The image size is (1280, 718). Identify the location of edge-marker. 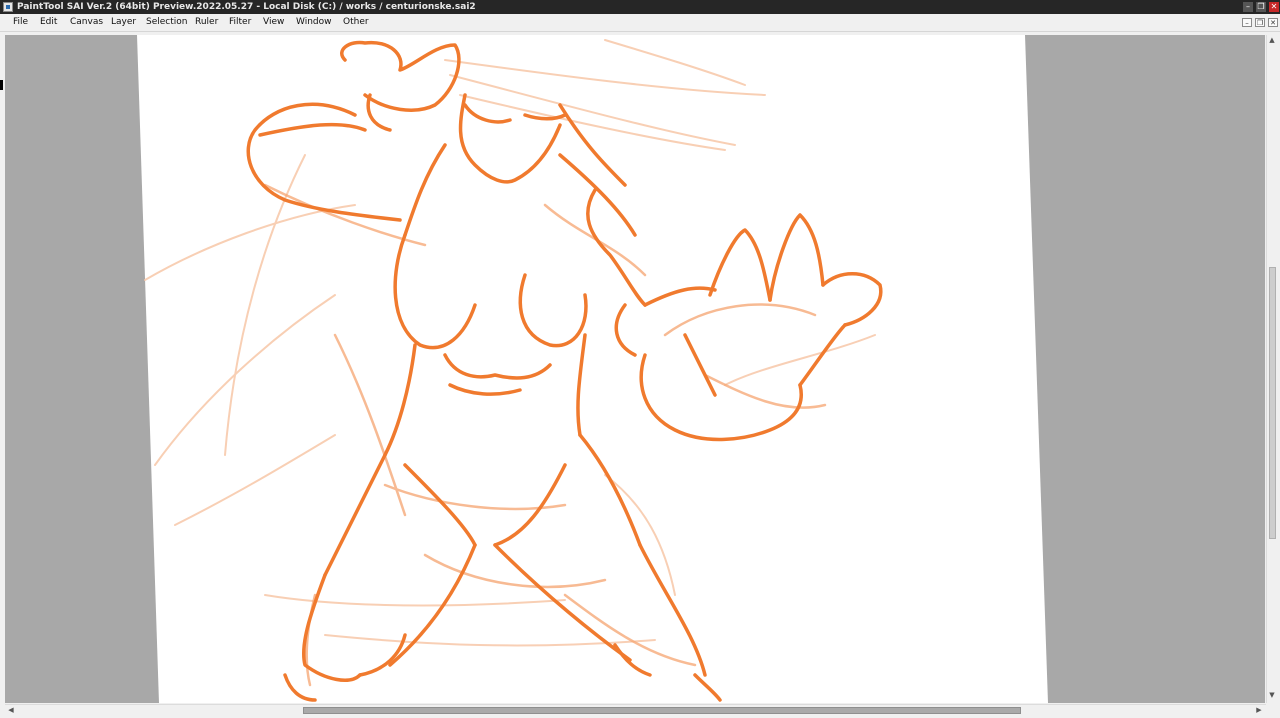
(1, 85).